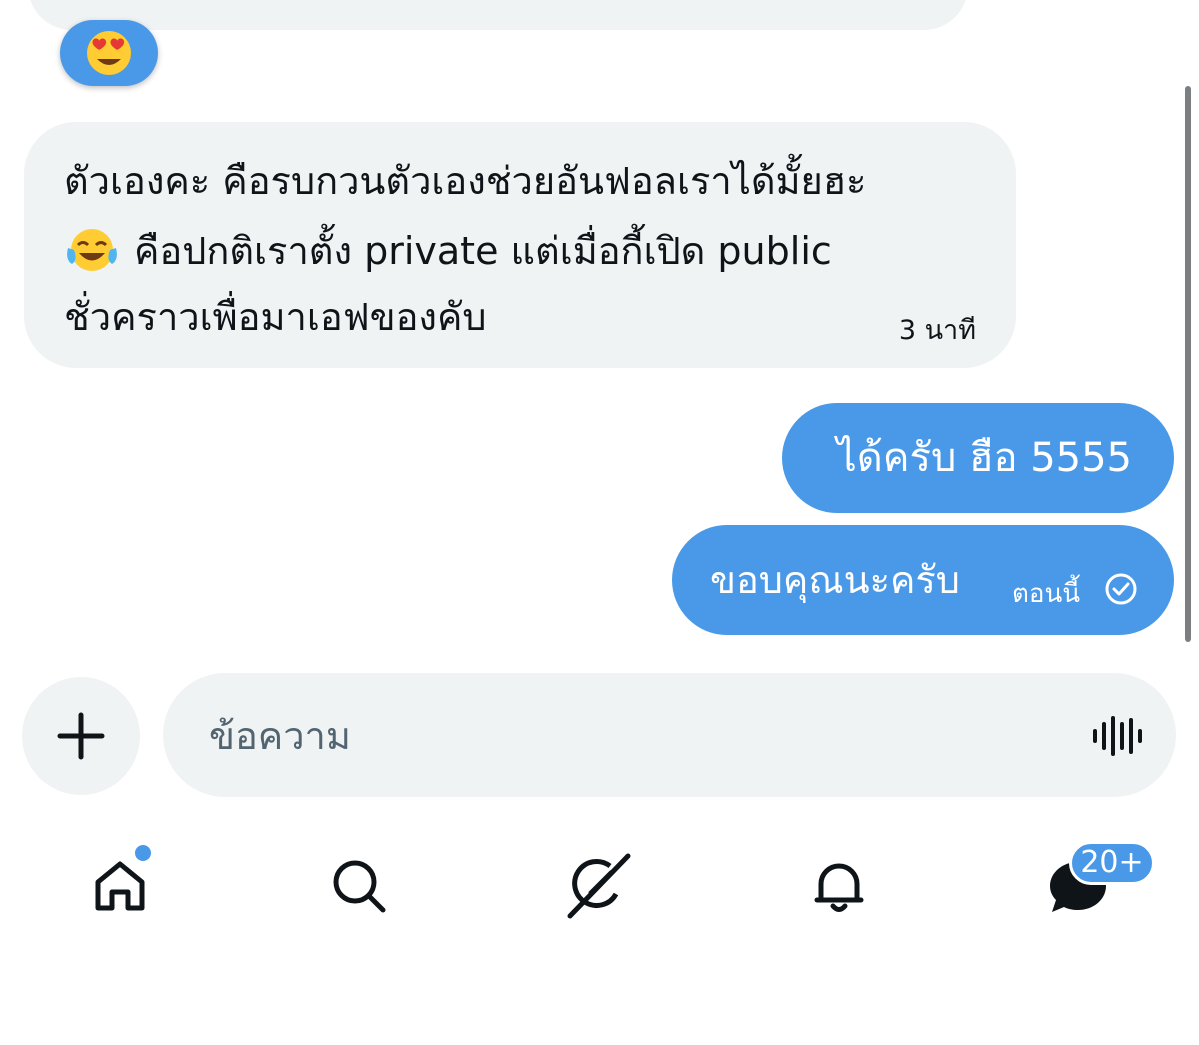 This screenshot has width=1199, height=1045. Describe the element at coordinates (143, 853) in the screenshot. I see `home-notification-dot` at that location.